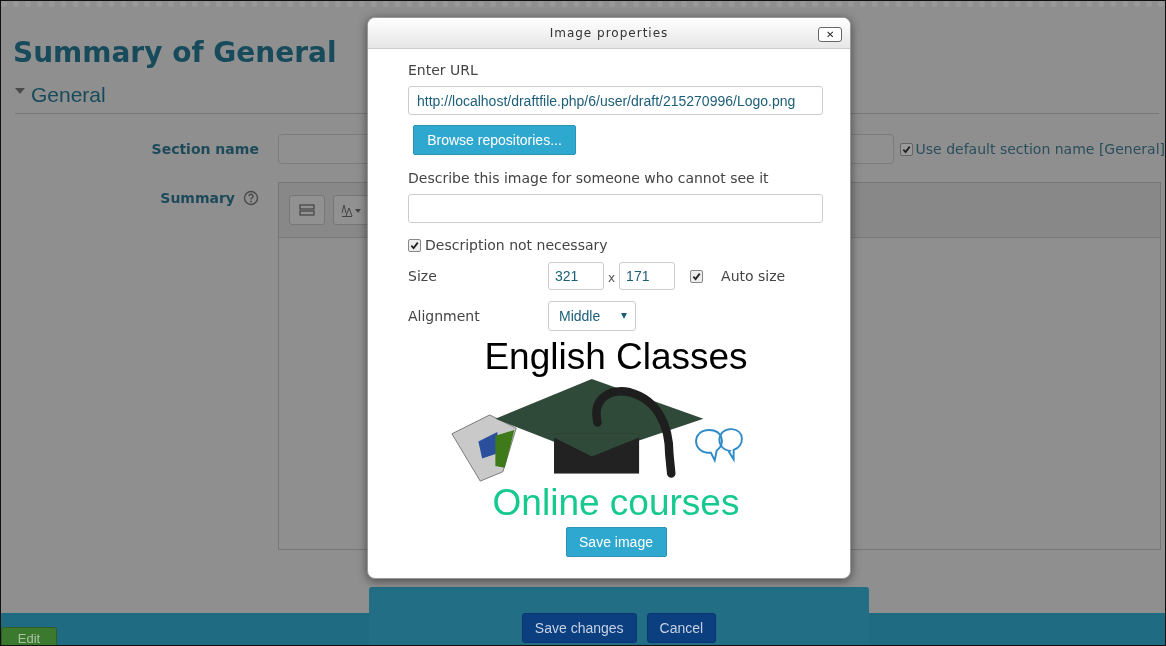 This screenshot has height=646, width=1166. What do you see at coordinates (616, 357) in the screenshot?
I see `logo-title: English Classes` at bounding box center [616, 357].